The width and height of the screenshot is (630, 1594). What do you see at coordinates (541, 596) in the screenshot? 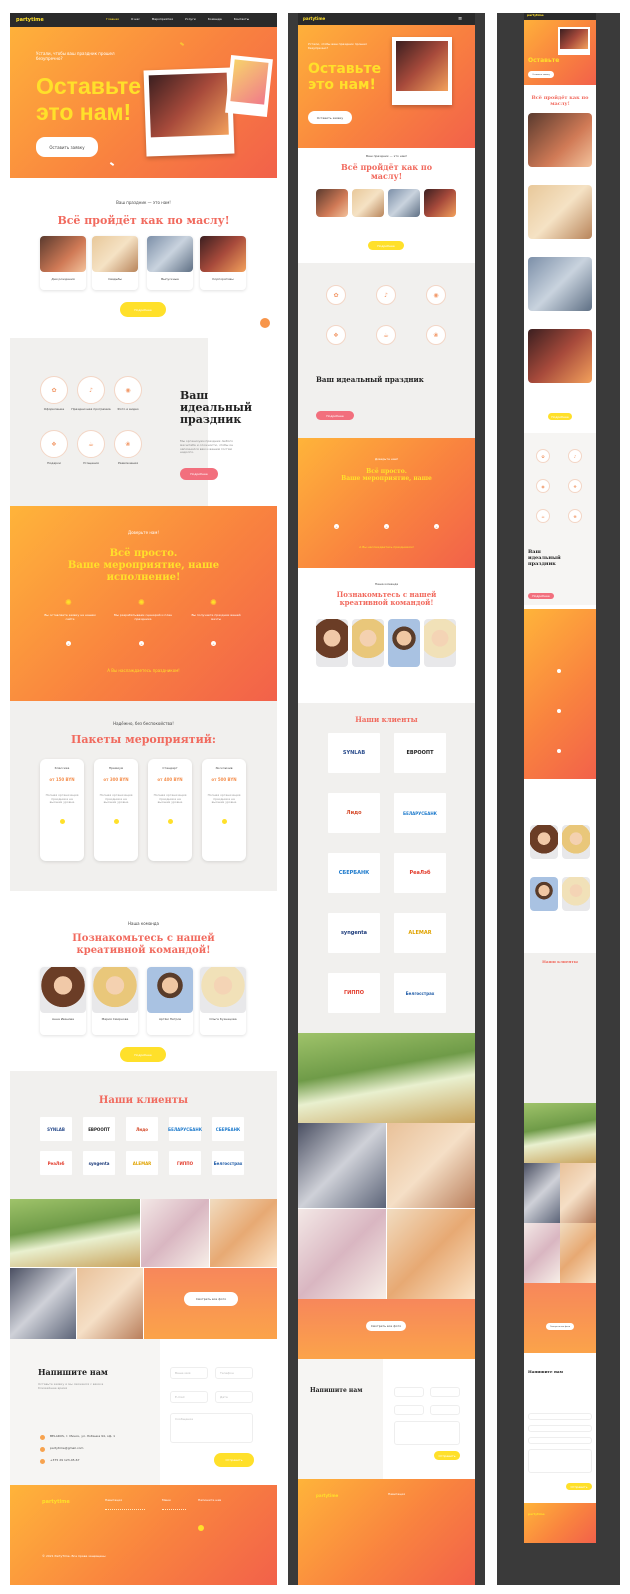
I see `mobile-ideal-button: Подробнее` at bounding box center [541, 596].